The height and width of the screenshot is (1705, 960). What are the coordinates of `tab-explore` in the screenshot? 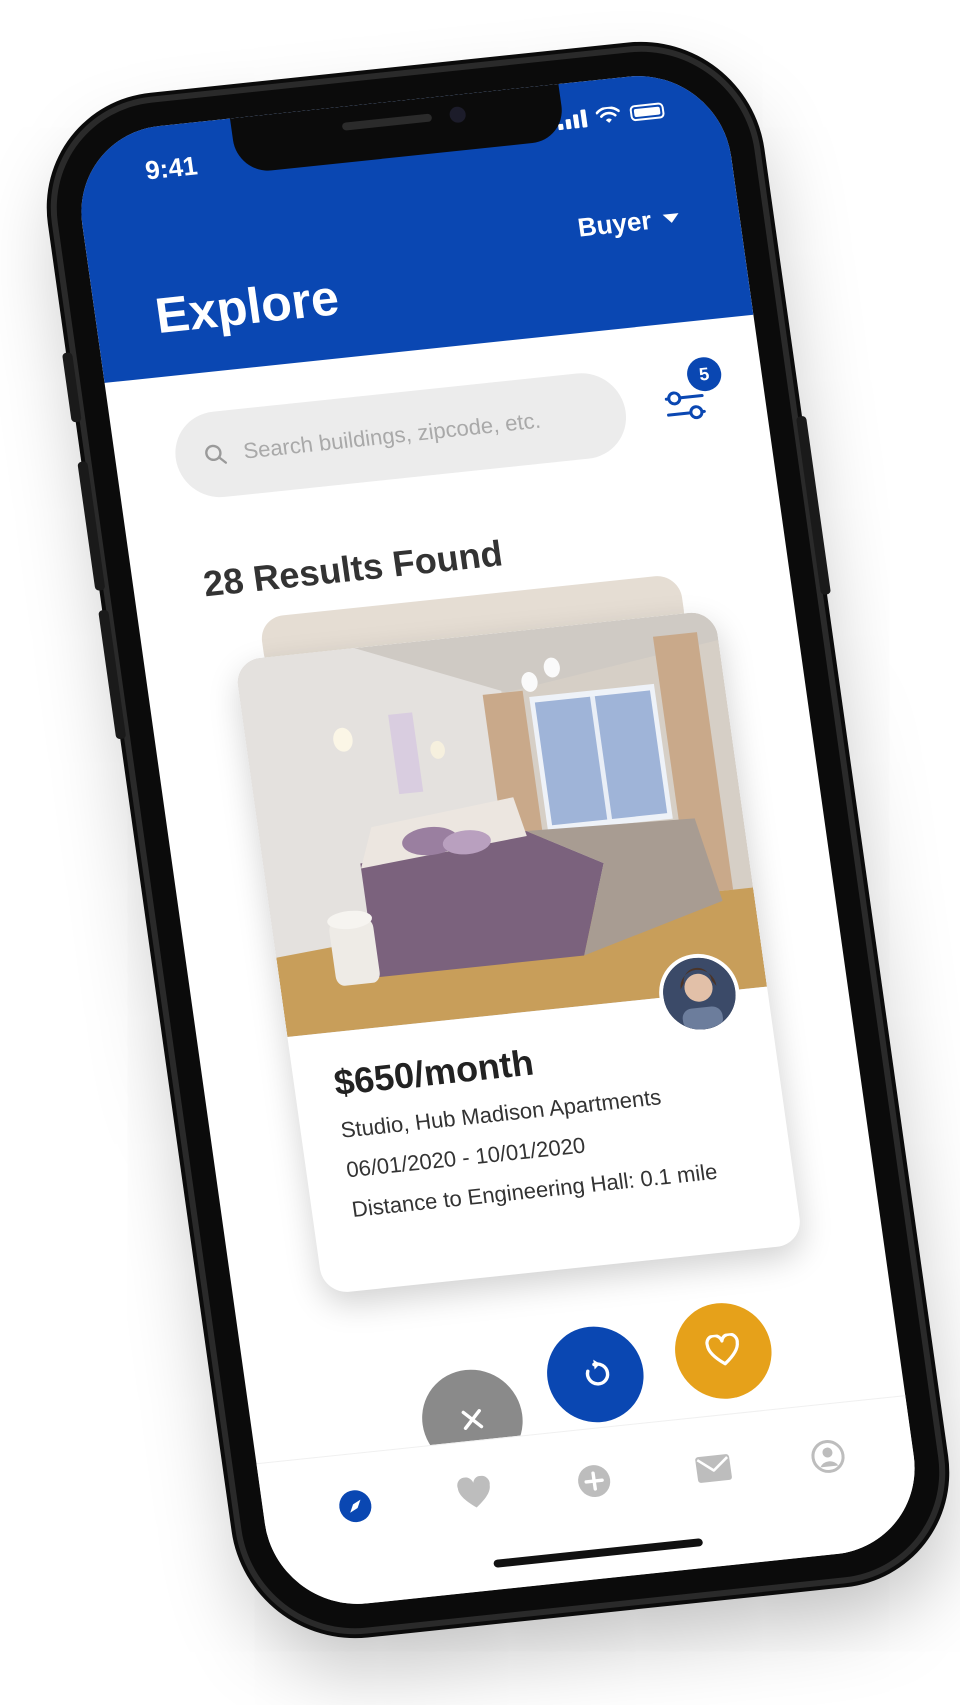 It's located at (355, 1506).